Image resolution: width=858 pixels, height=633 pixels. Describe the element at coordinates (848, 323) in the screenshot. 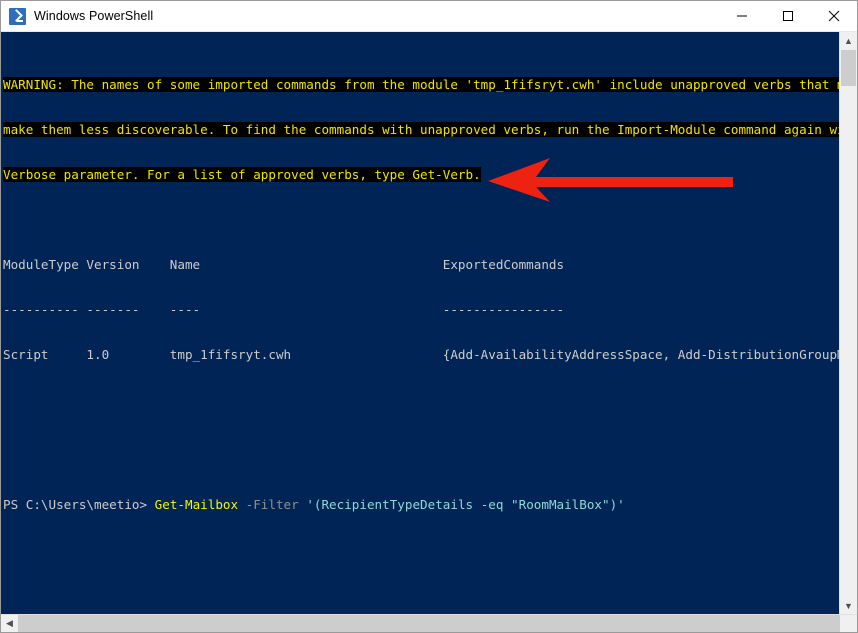

I see `vertical-scrollbar: ▲ ▼` at that location.